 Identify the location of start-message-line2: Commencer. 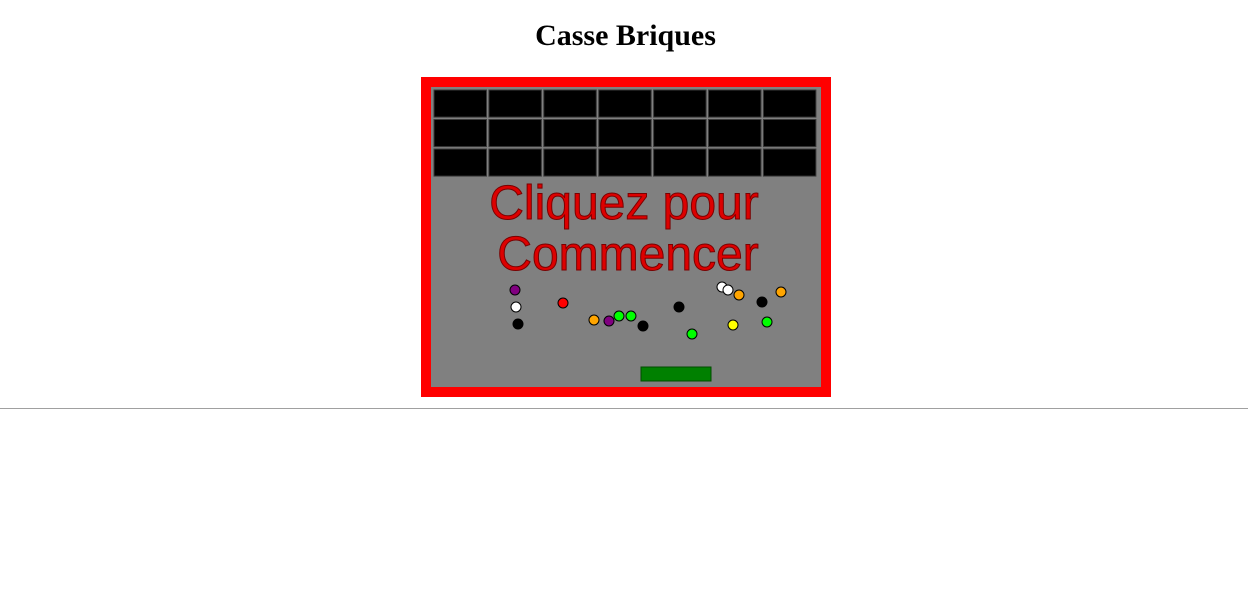
(628, 255).